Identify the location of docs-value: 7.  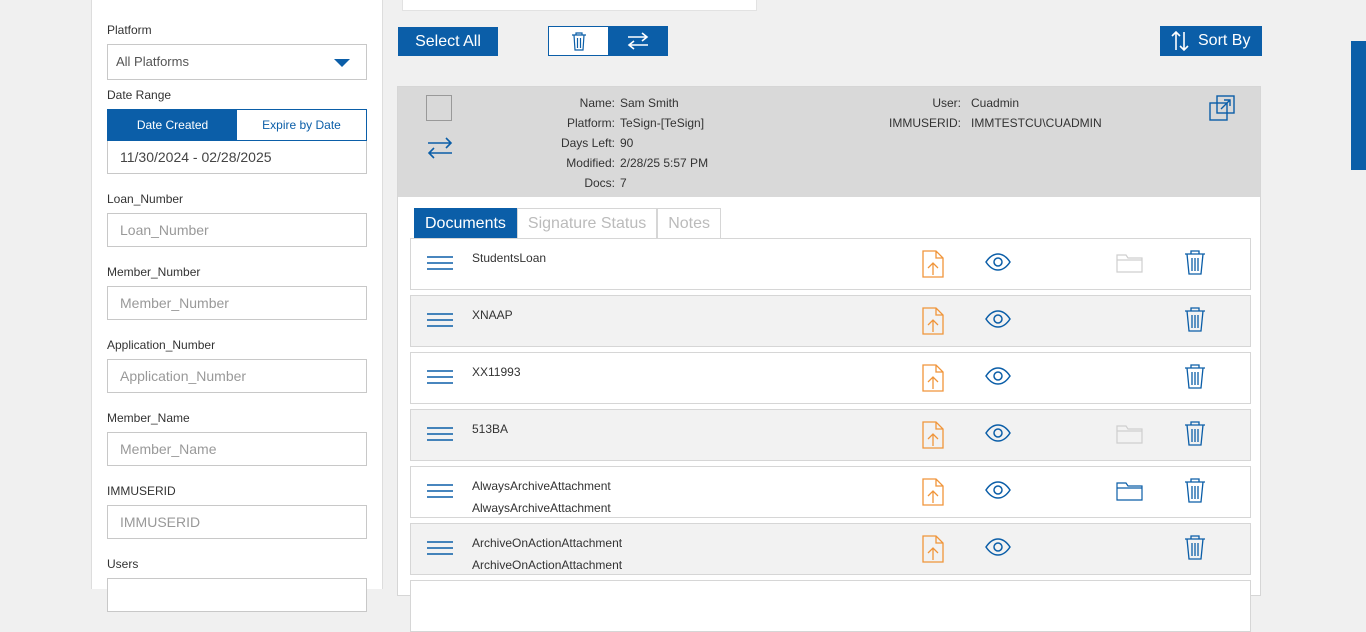
(623, 183).